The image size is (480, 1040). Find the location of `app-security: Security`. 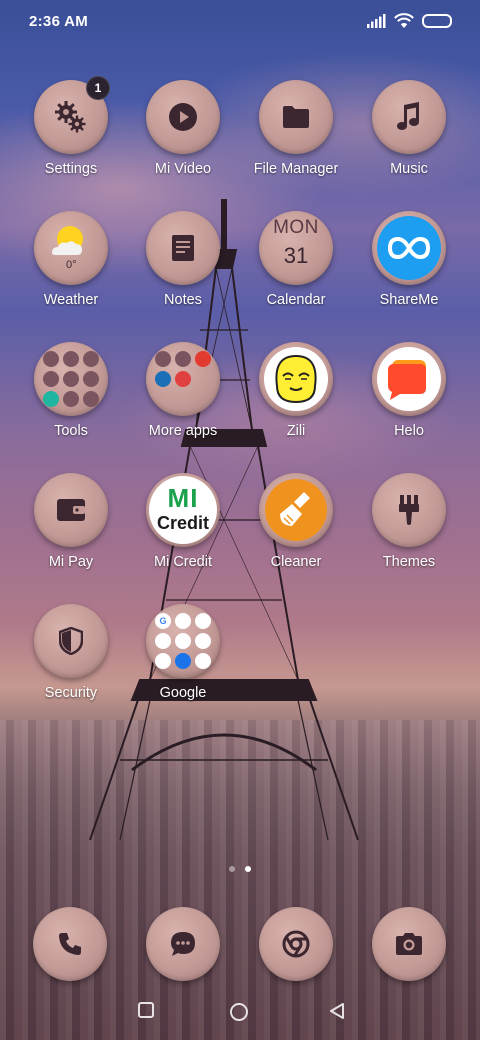

app-security: Security is located at coordinates (71, 652).